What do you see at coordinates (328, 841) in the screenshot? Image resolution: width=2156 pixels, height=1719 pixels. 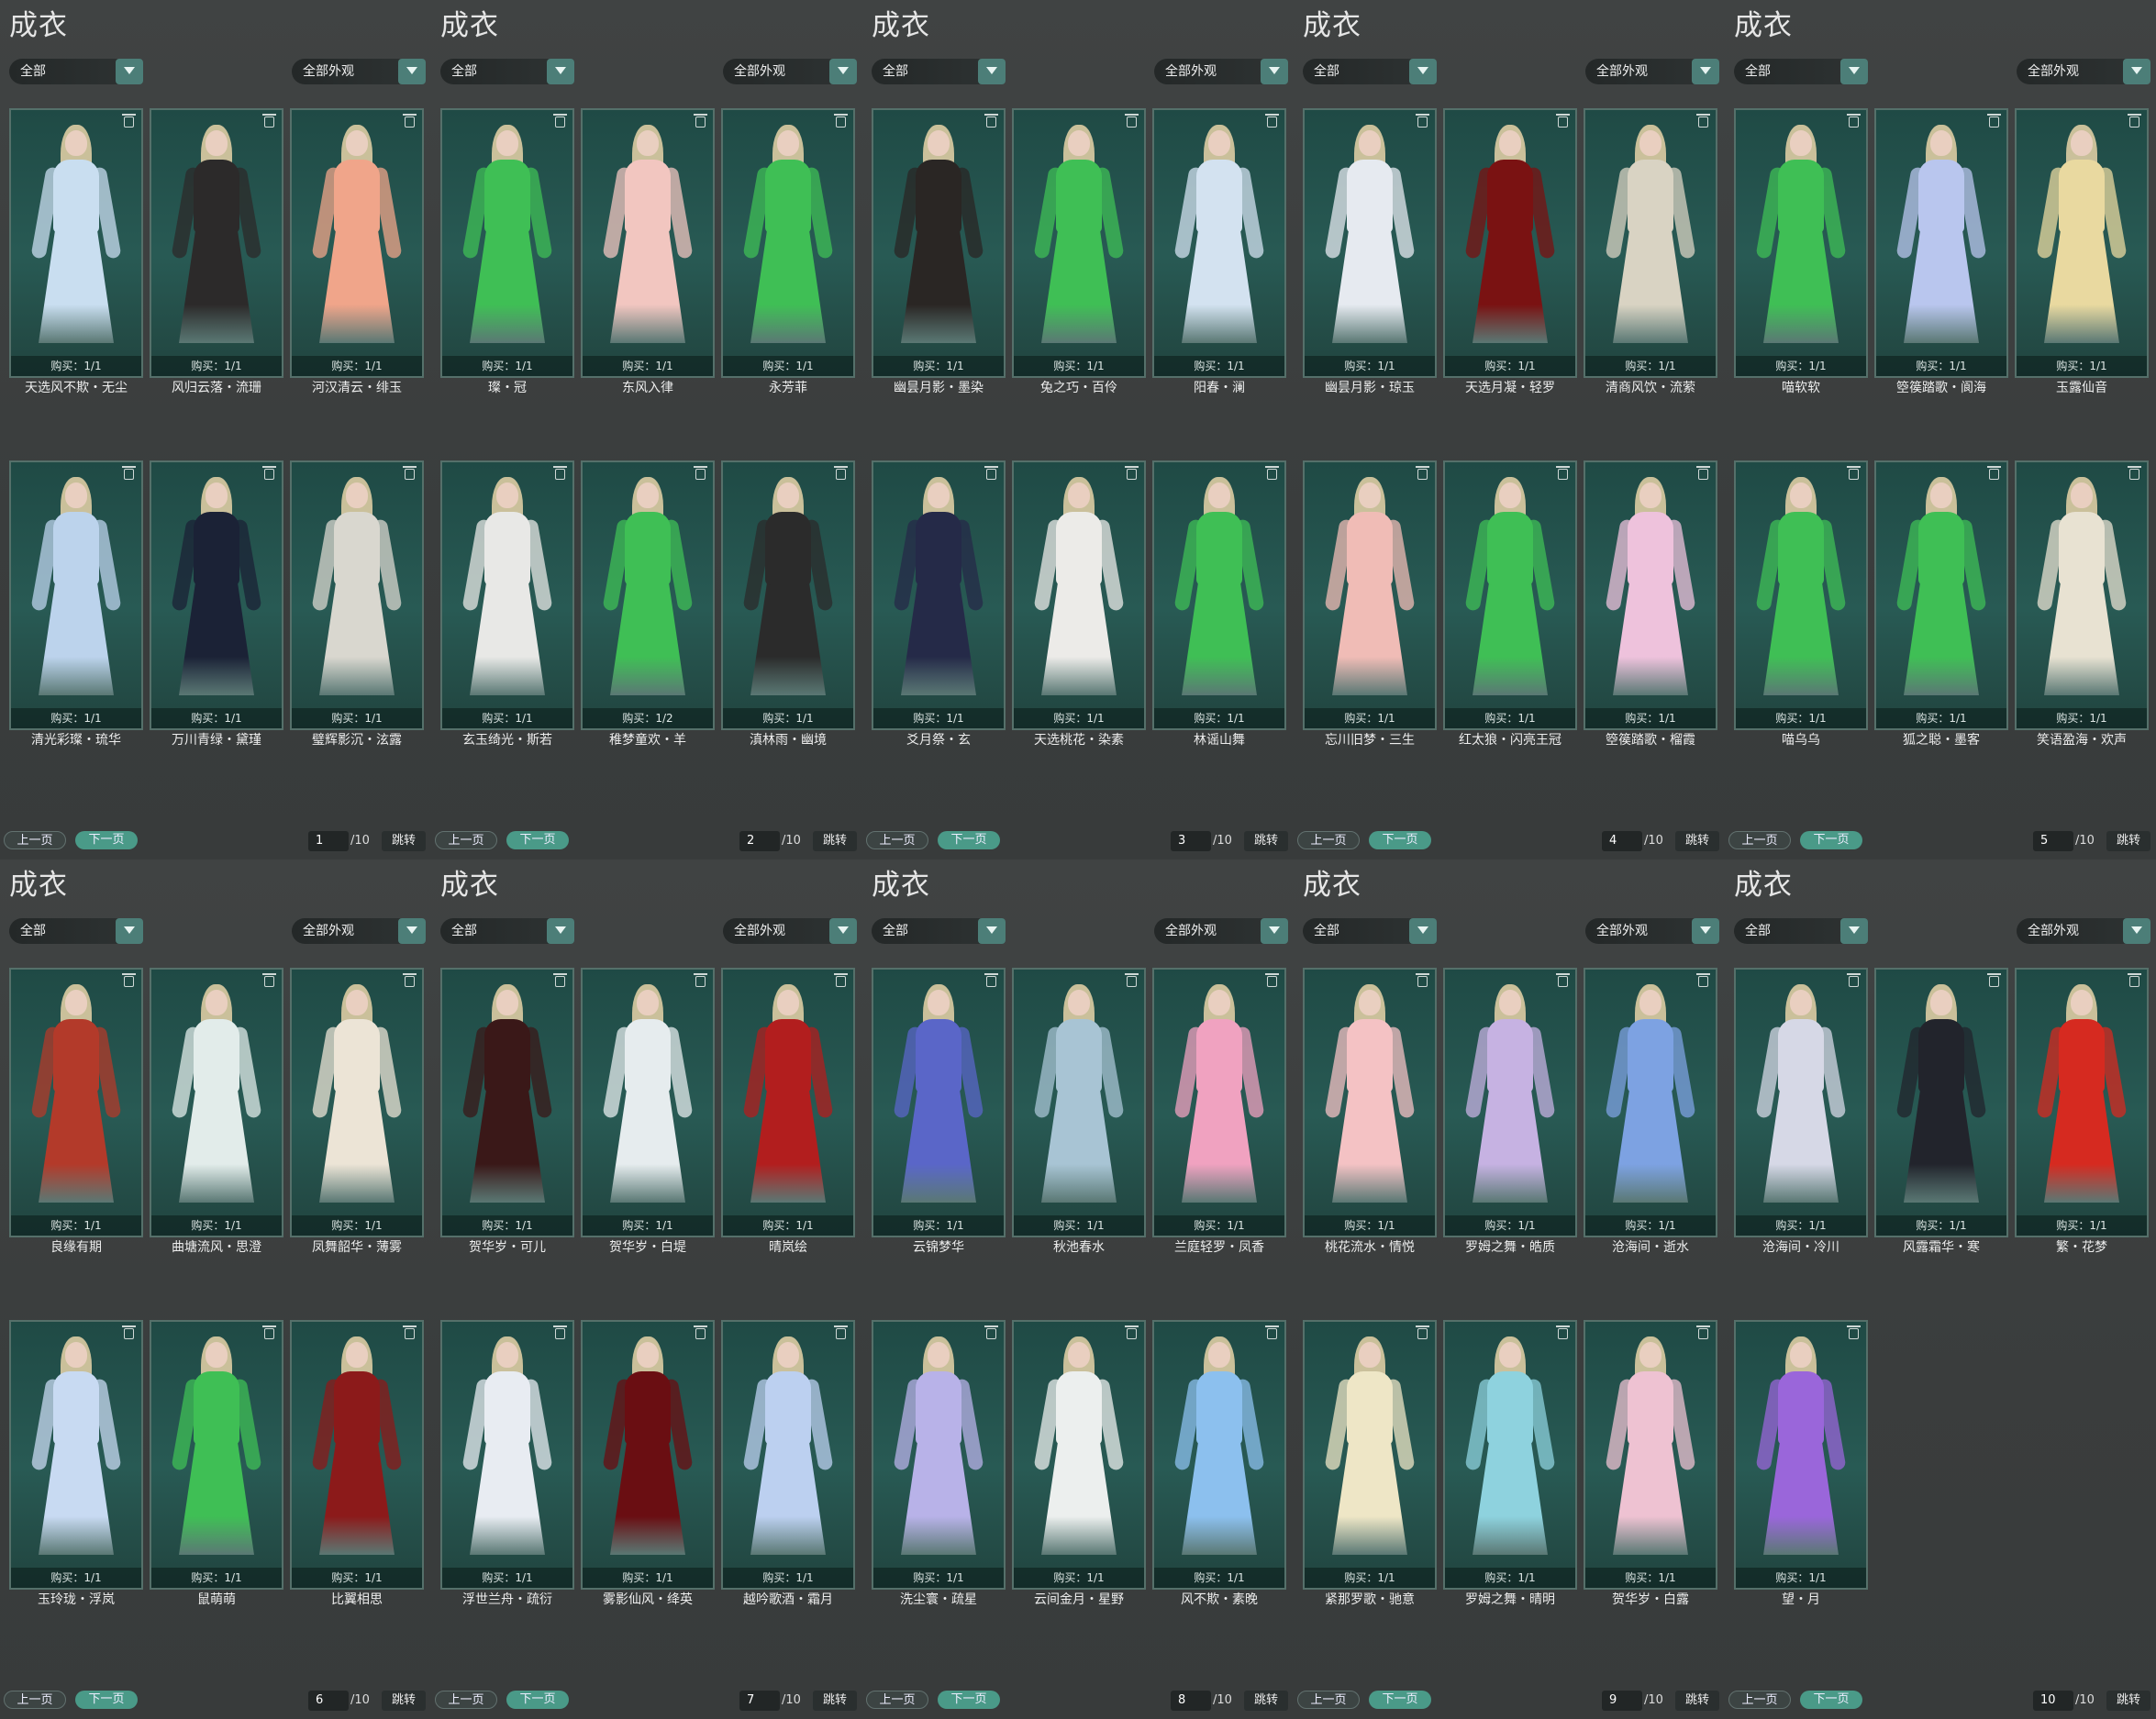 I see `page-number-input: 1` at bounding box center [328, 841].